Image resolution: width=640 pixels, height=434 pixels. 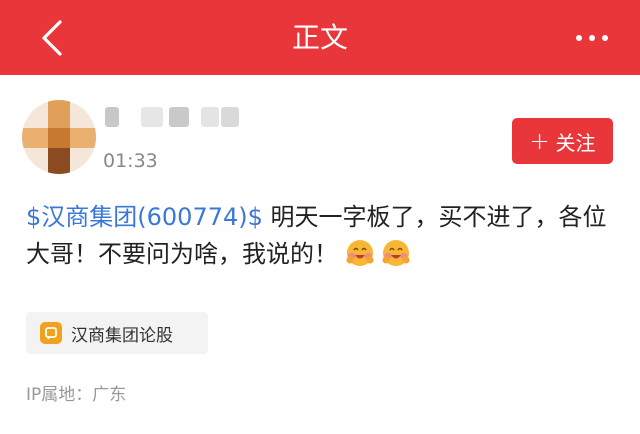 I want to click on ip-location: IP属地：广东, so click(x=76, y=395).